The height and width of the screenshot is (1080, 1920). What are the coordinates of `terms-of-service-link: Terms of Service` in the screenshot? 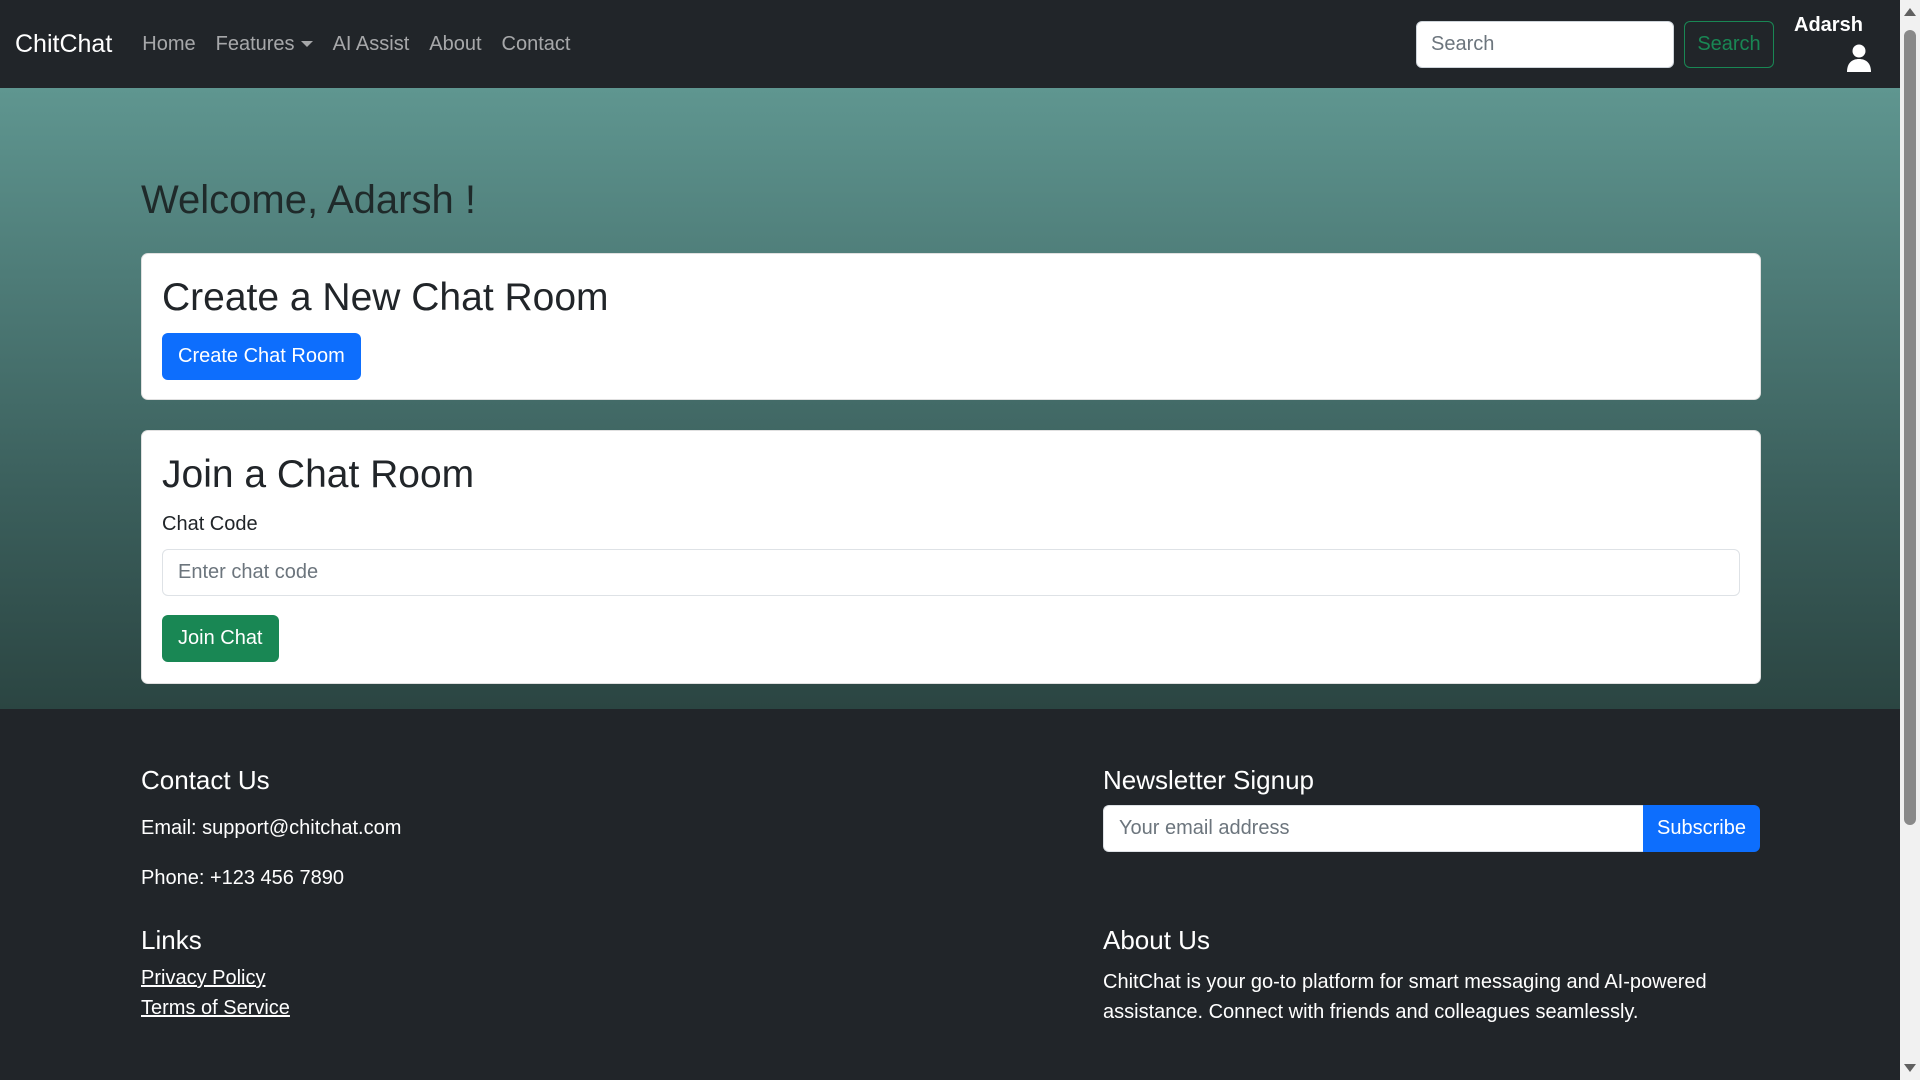 It's located at (215, 1008).